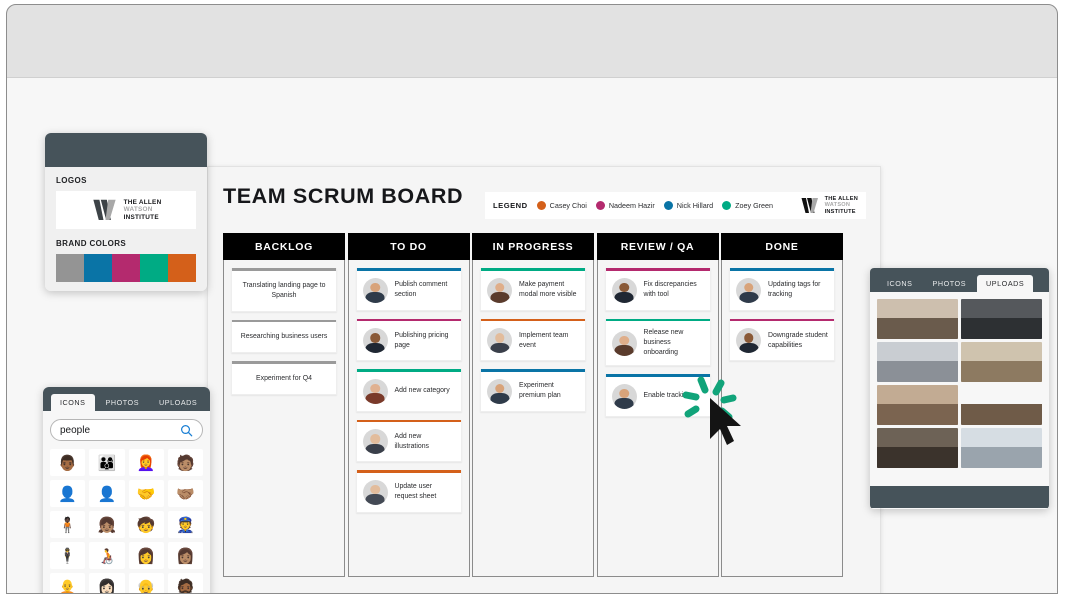 This screenshot has height=600, width=1067. What do you see at coordinates (533, 390) in the screenshot?
I see `task-card: Experiment premium plan` at bounding box center [533, 390].